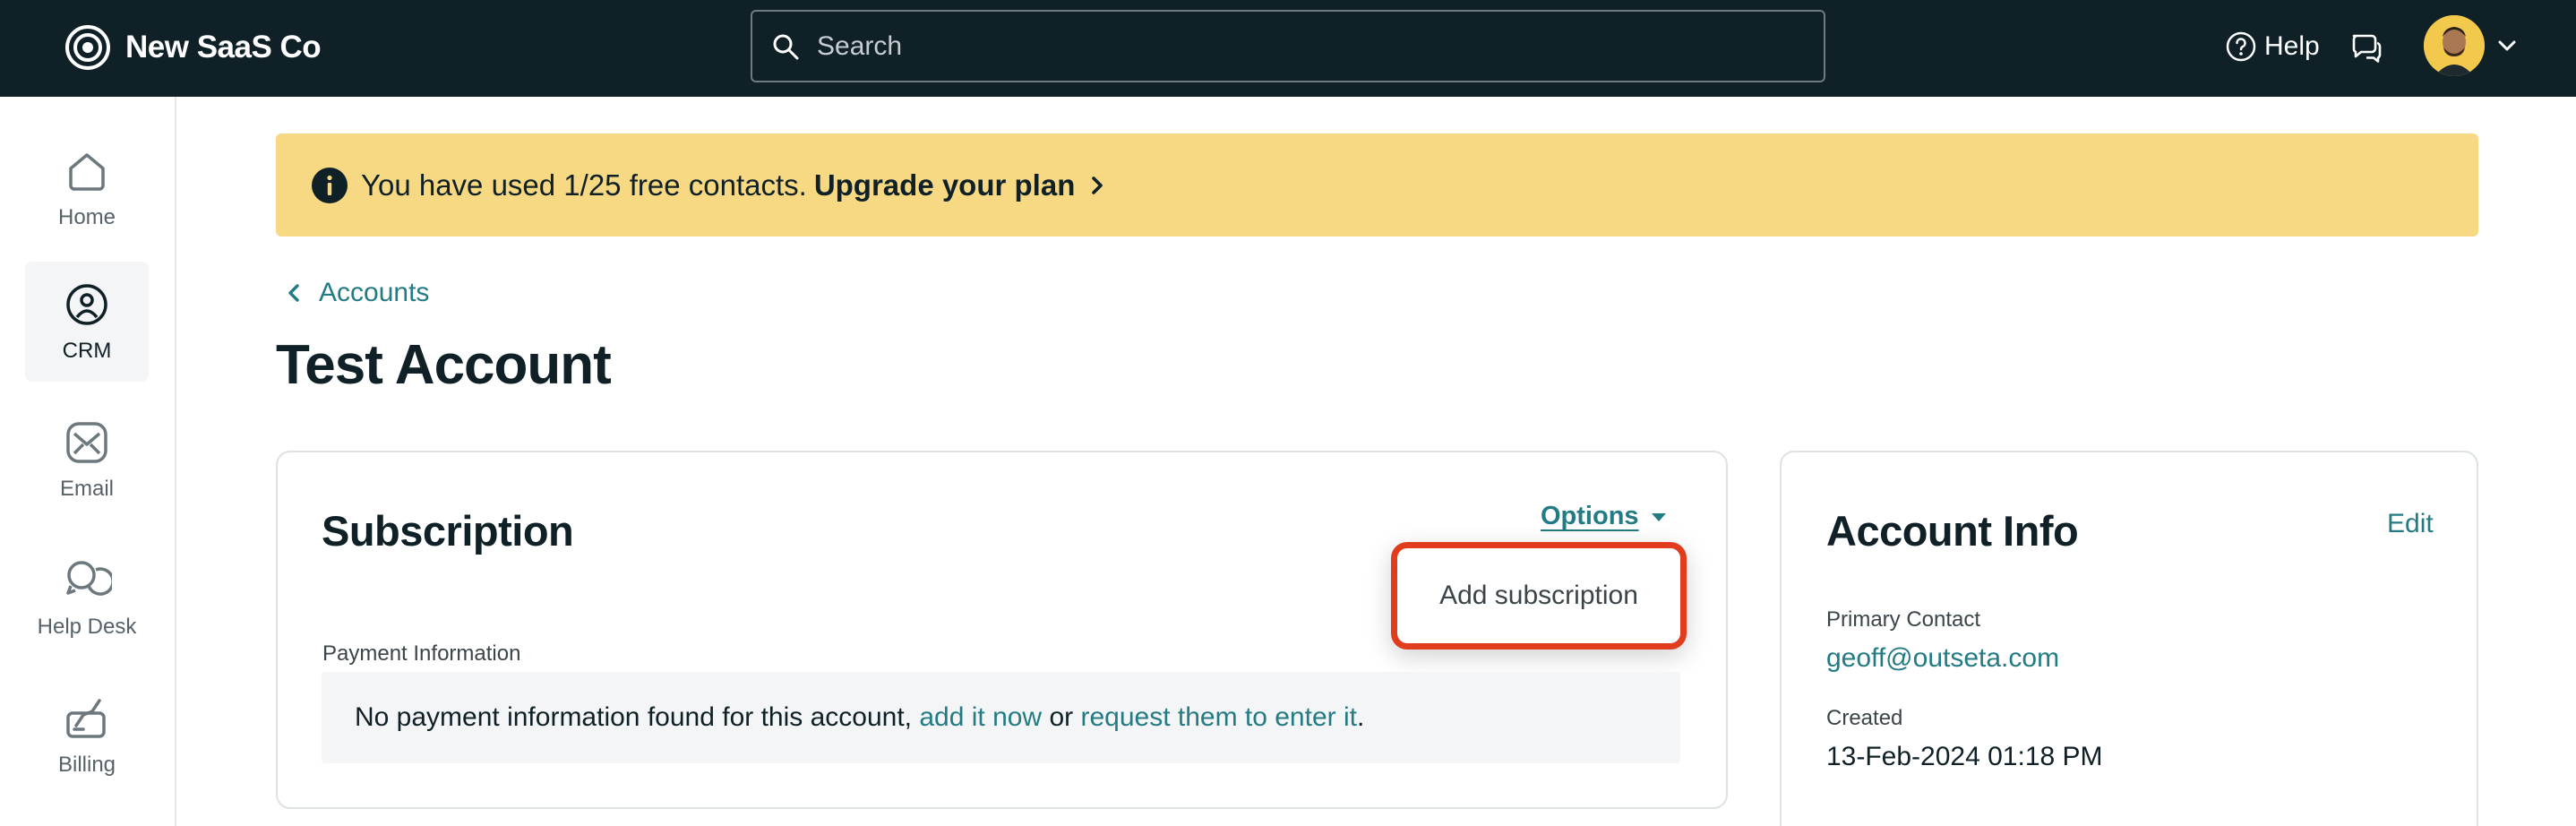 This screenshot has width=2576, height=826. Describe the element at coordinates (1590, 516) in the screenshot. I see `options-label: Options` at that location.